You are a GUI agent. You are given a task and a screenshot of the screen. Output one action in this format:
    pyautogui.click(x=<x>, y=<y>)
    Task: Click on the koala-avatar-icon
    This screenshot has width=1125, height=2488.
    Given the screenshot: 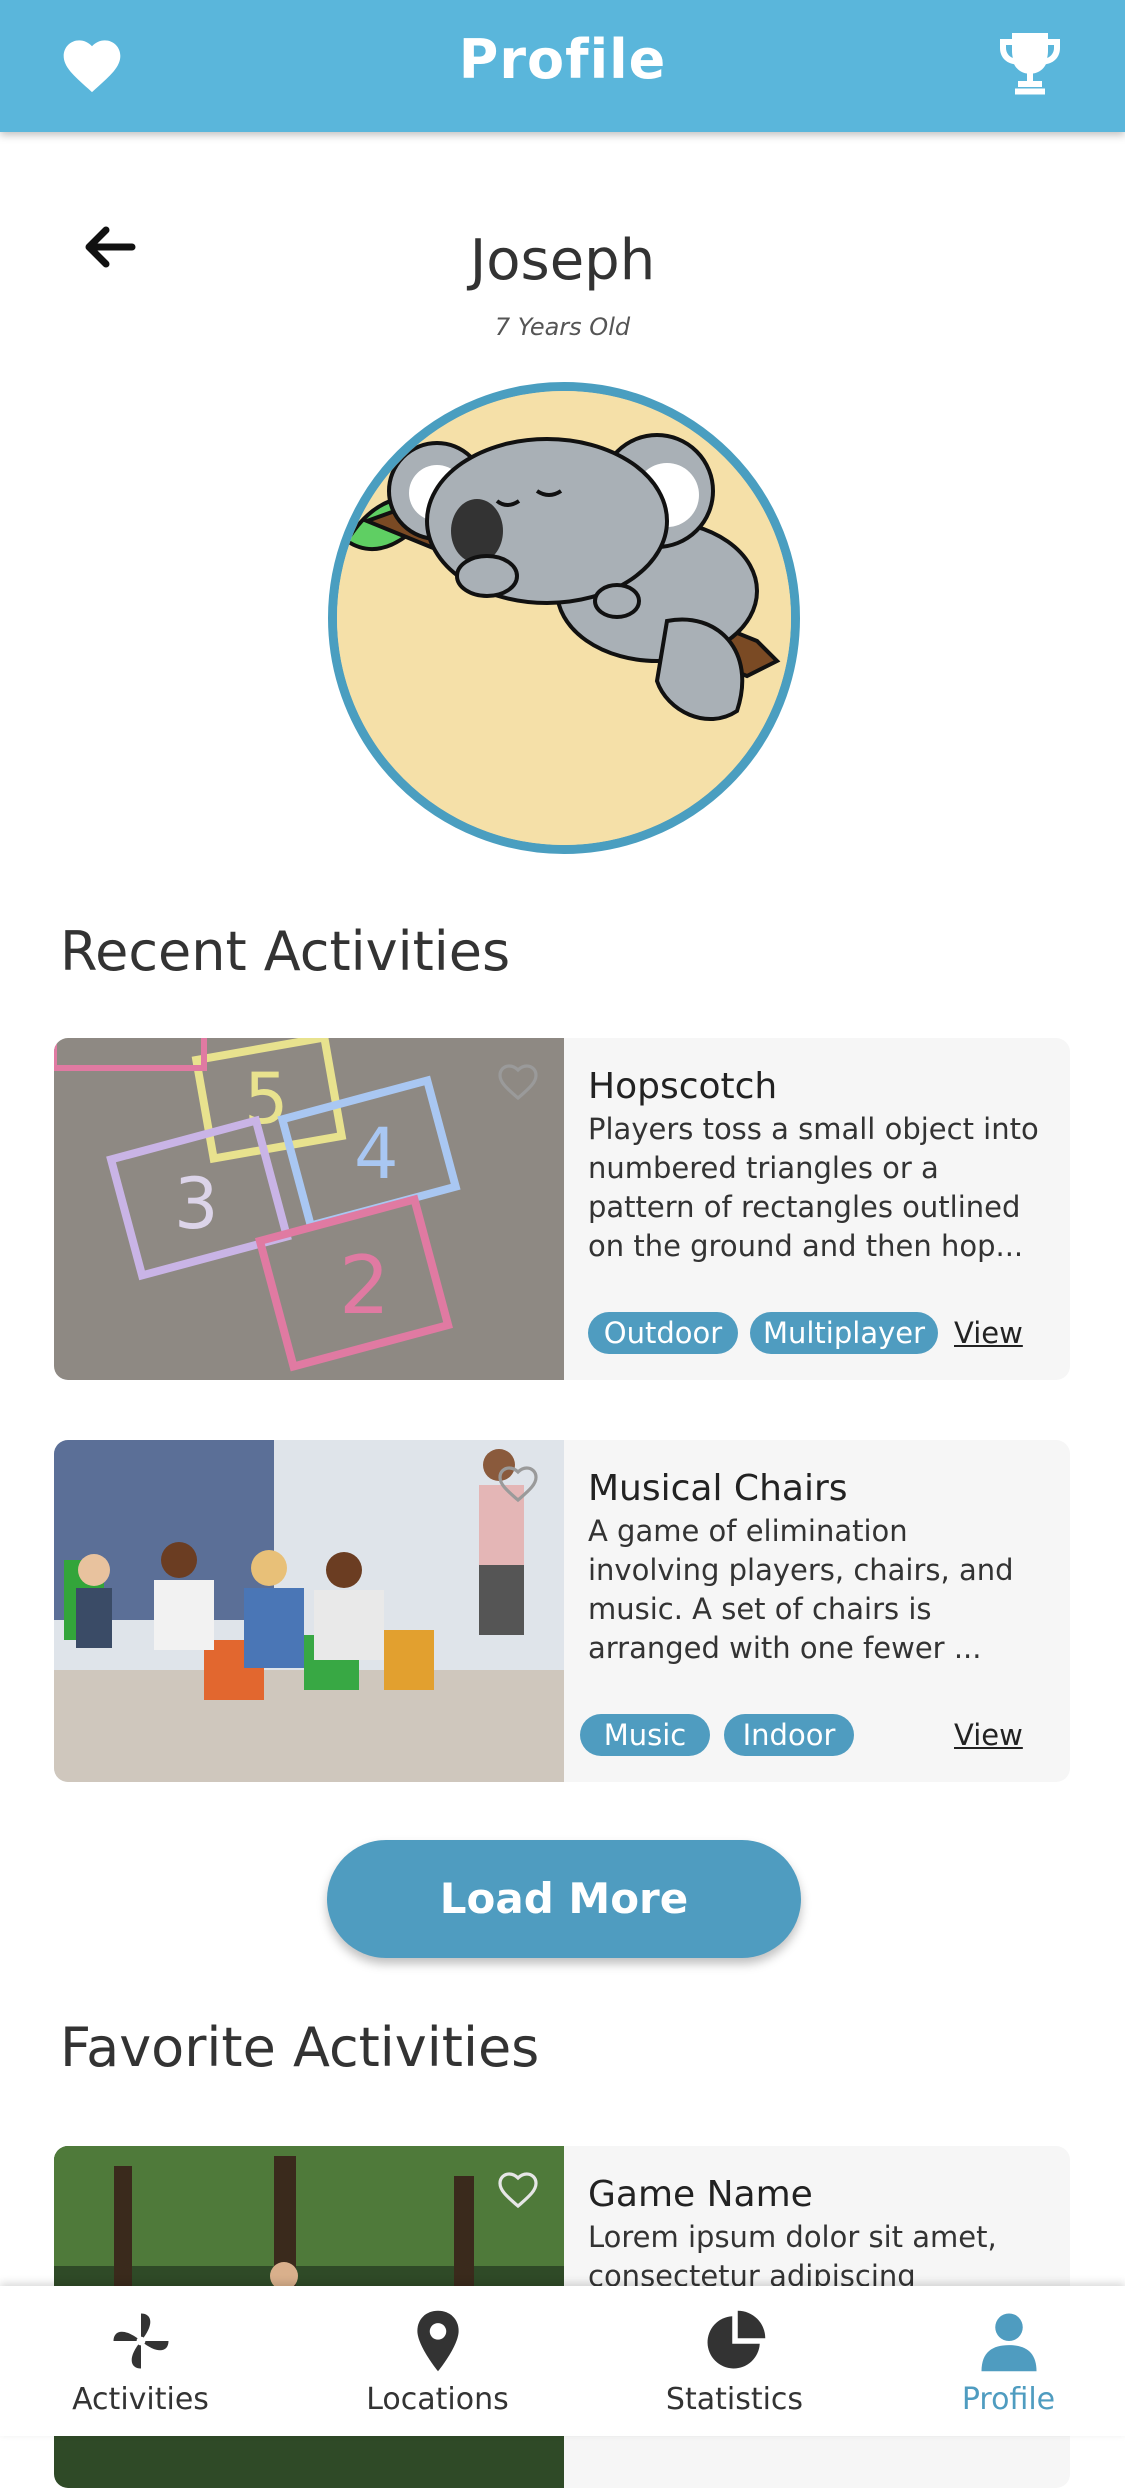 What is the action you would take?
    pyautogui.click(x=564, y=618)
    